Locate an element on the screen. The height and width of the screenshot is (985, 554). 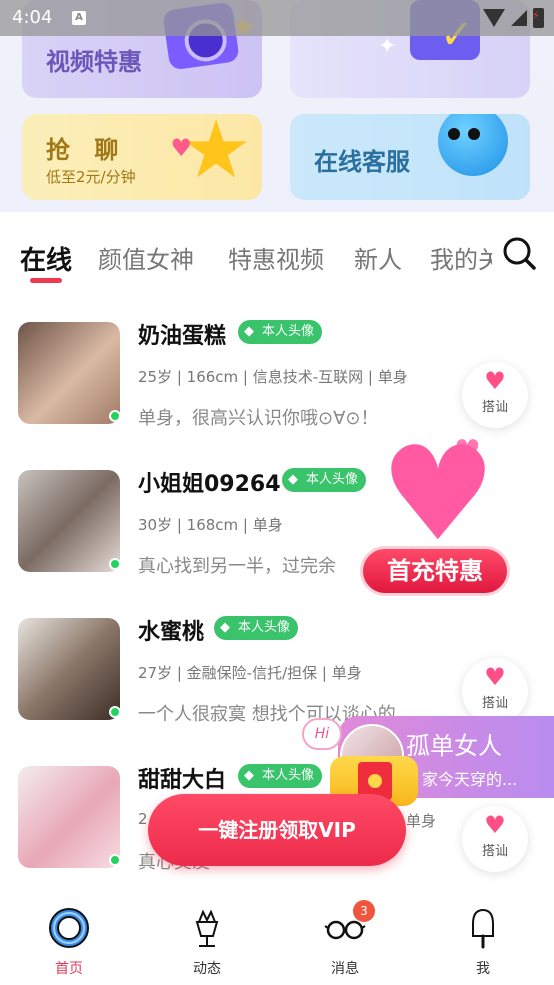
ice-cream-trend-icon is located at coordinates (207, 928).